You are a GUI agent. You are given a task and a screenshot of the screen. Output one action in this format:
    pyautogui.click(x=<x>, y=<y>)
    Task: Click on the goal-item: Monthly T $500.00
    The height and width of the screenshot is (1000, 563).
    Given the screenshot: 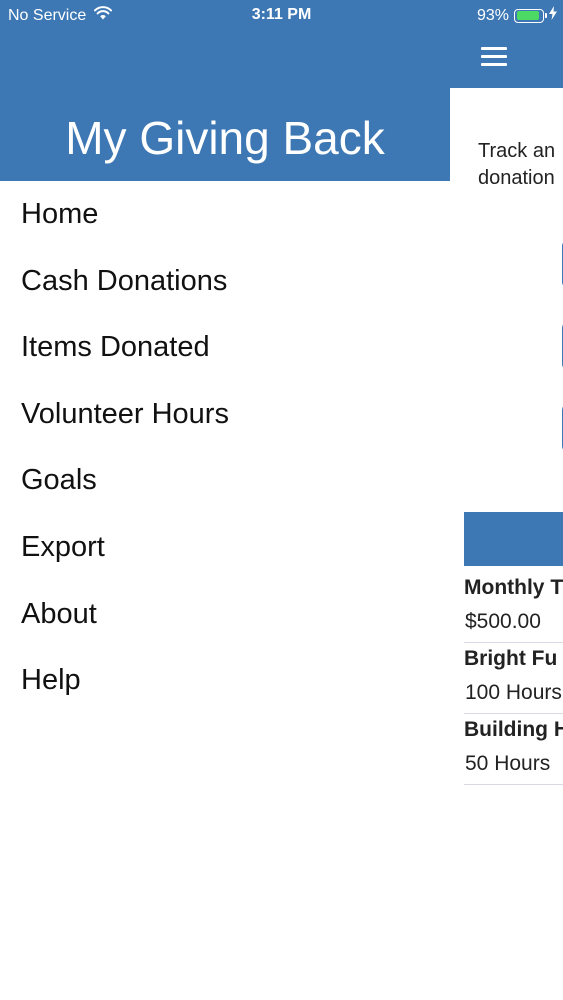 What is the action you would take?
    pyautogui.click(x=513, y=607)
    